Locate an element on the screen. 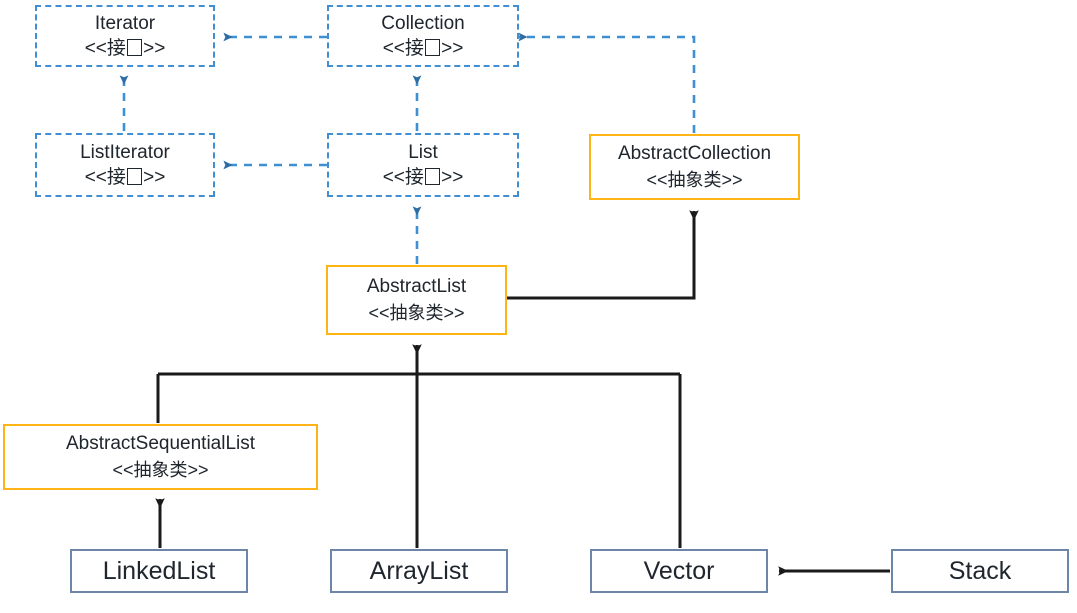 The height and width of the screenshot is (613, 1077). node-linkedlist-name: LinkedList is located at coordinates (159, 571).